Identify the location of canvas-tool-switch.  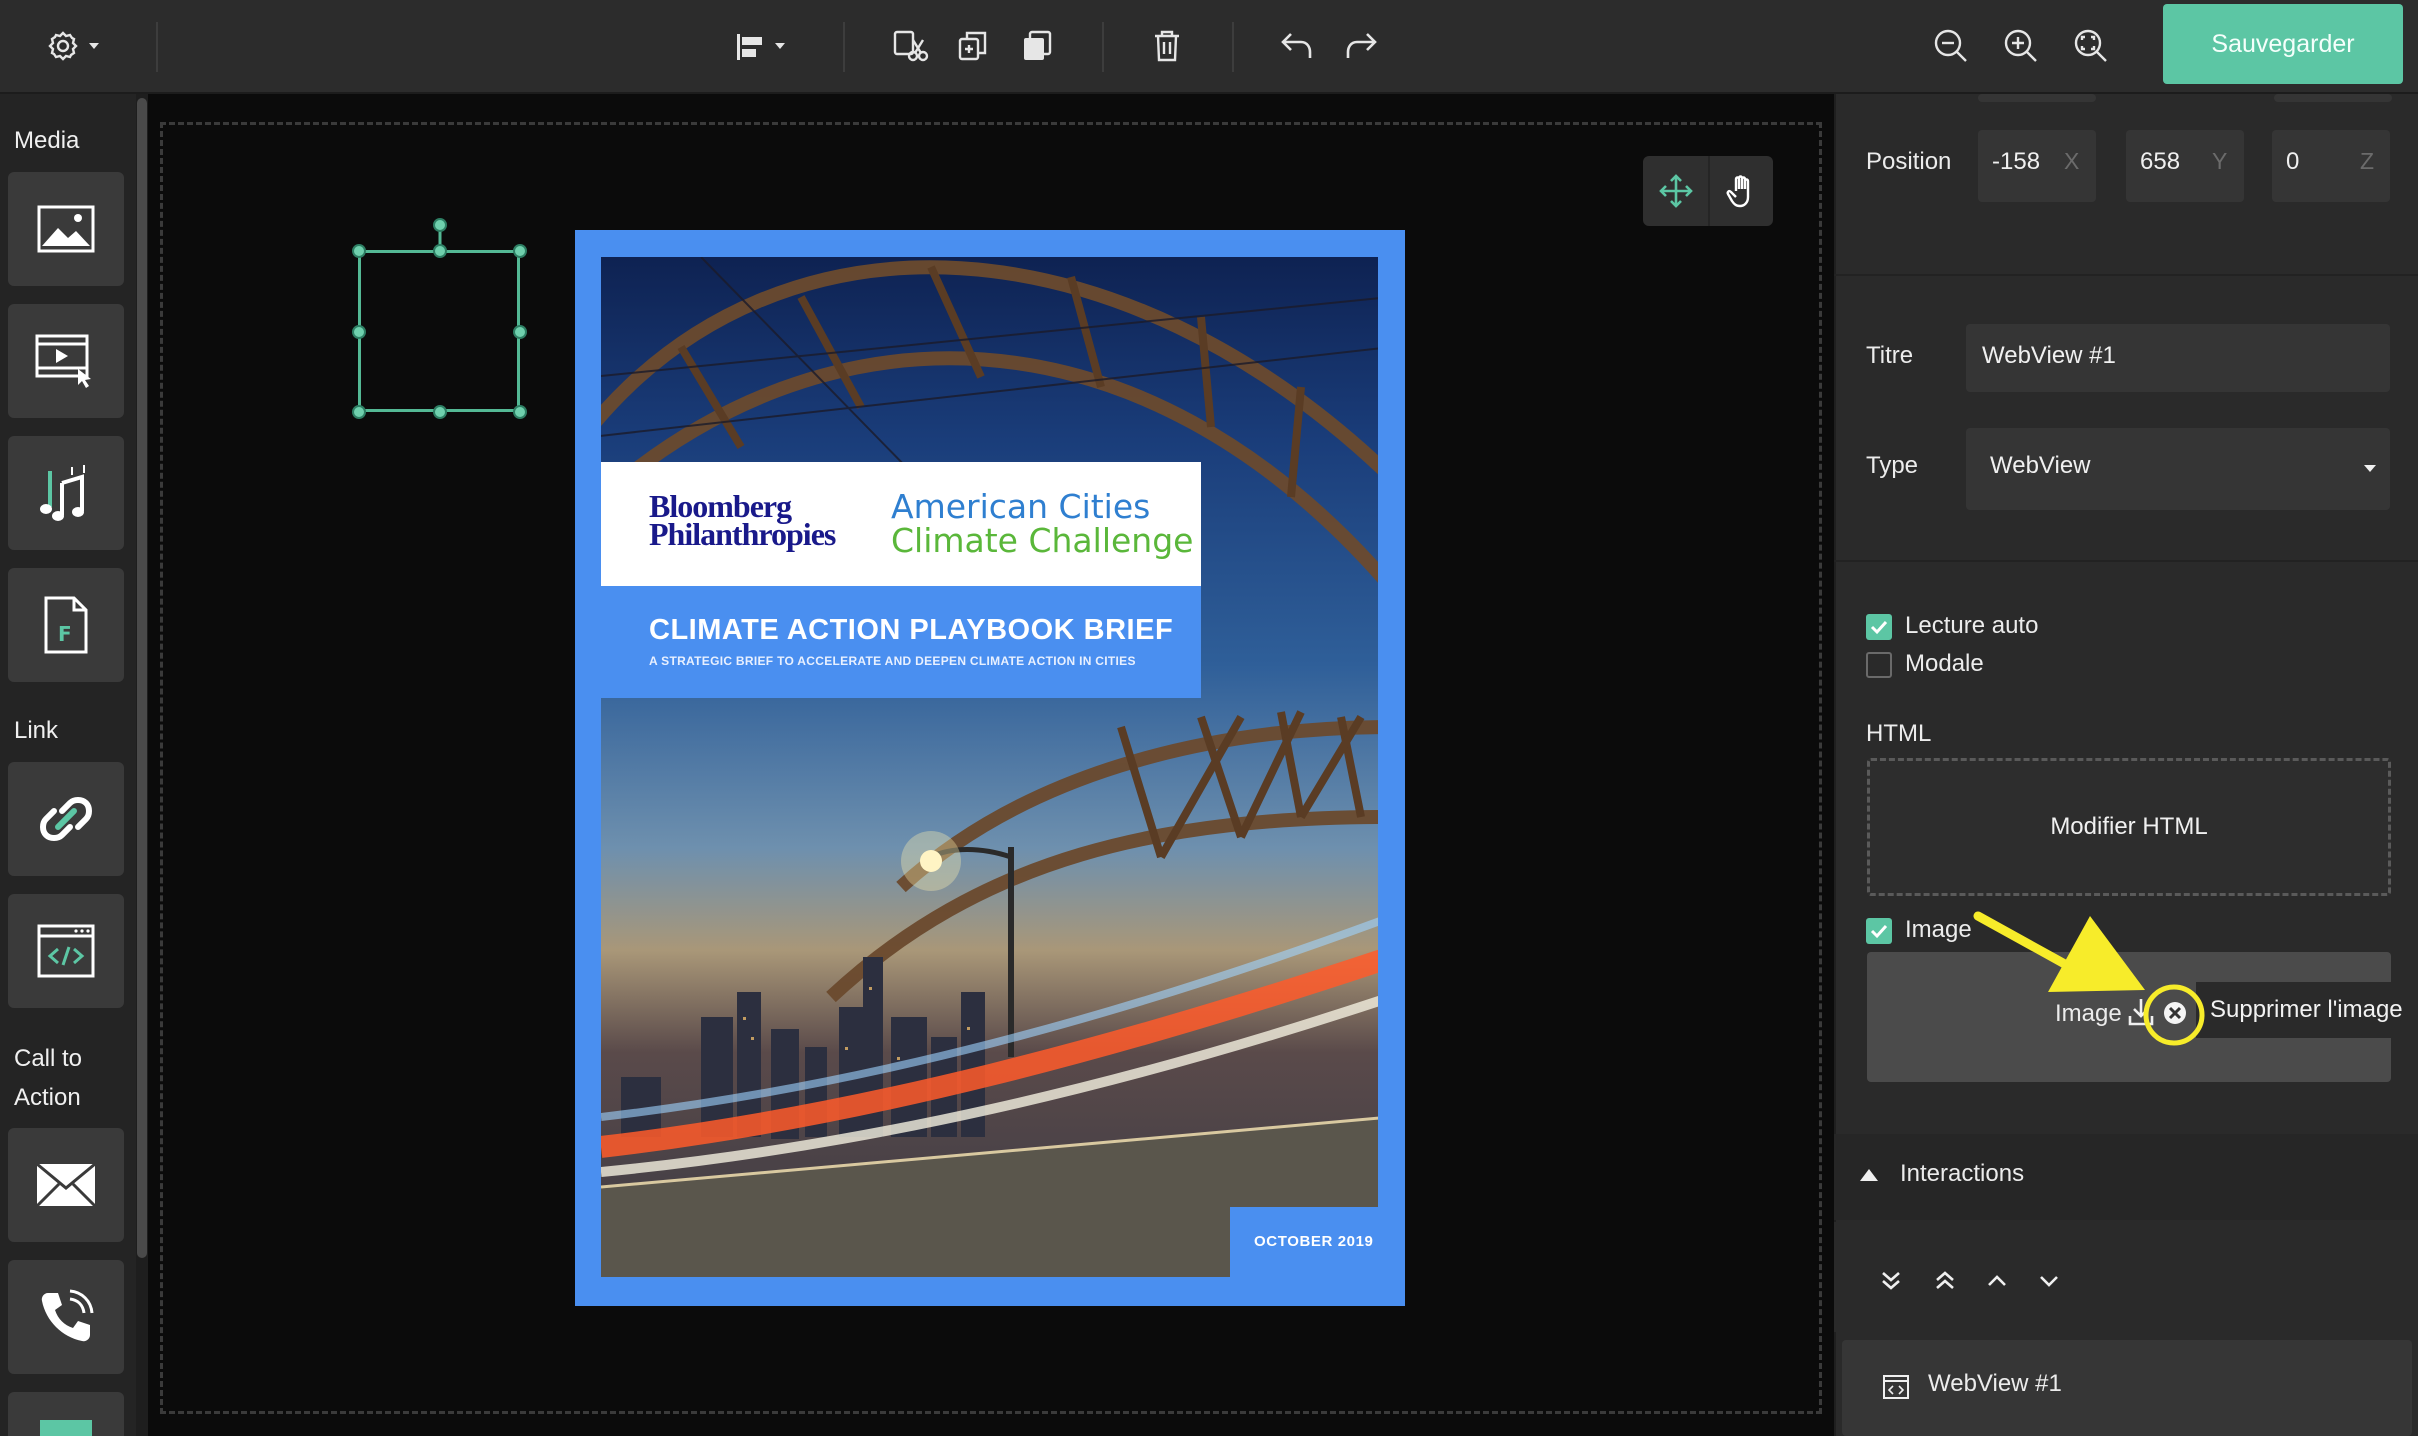
(1708, 191).